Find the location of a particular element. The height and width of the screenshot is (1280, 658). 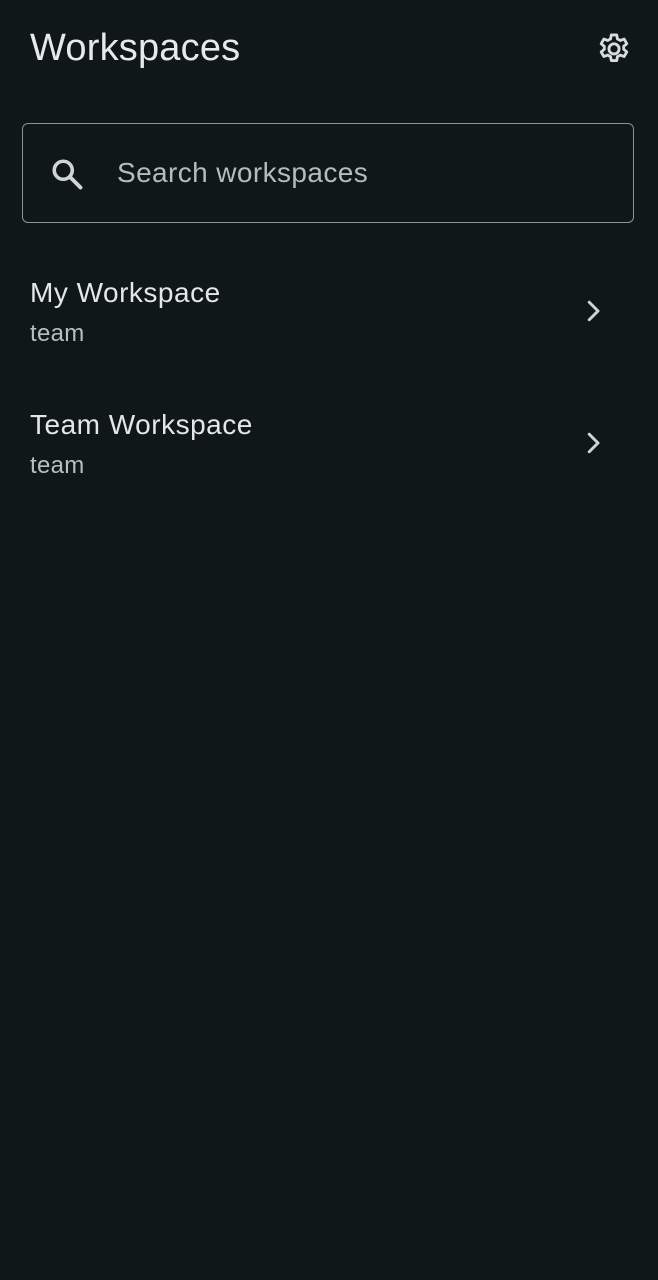

workspace-item-my-workspace: My Workspace team is located at coordinates (329, 314).